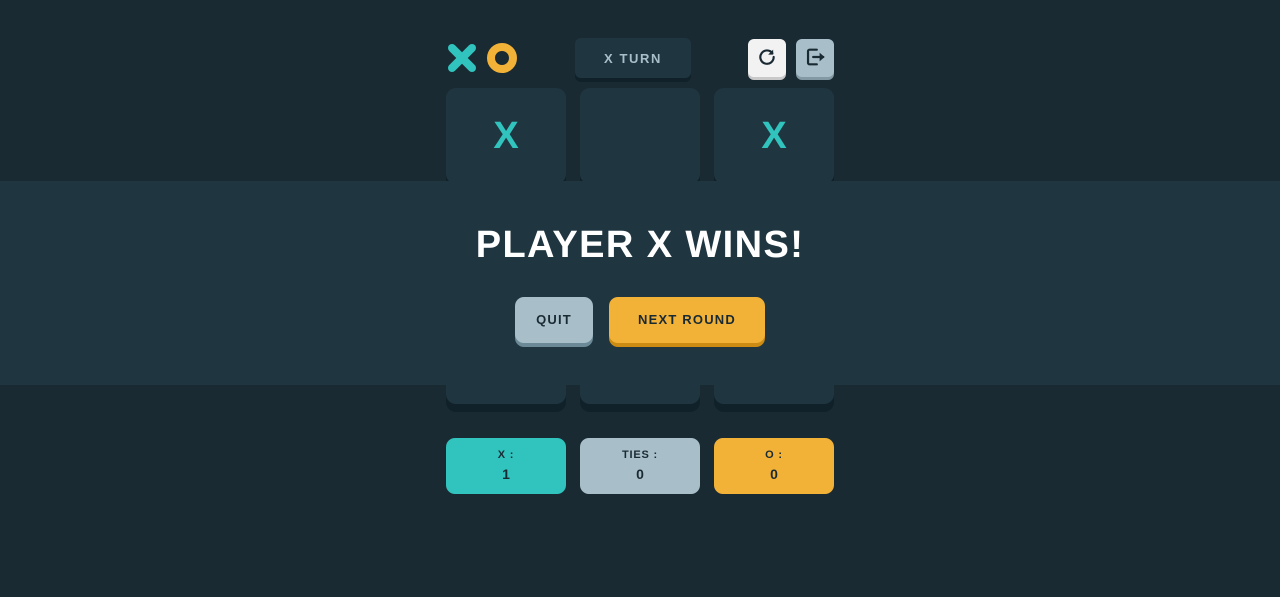 This screenshot has height=597, width=1280. Describe the element at coordinates (506, 473) in the screenshot. I see `score-value-x: 1` at that location.